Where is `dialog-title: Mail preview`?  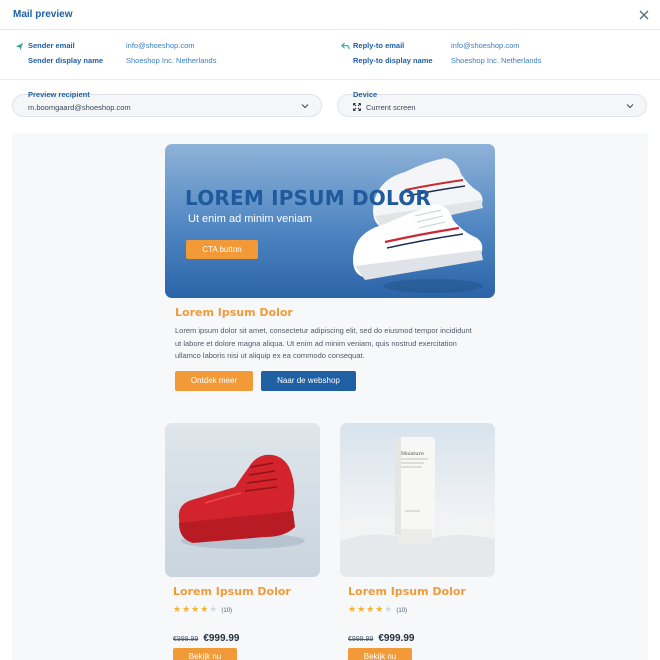
dialog-title: Mail preview is located at coordinates (43, 14).